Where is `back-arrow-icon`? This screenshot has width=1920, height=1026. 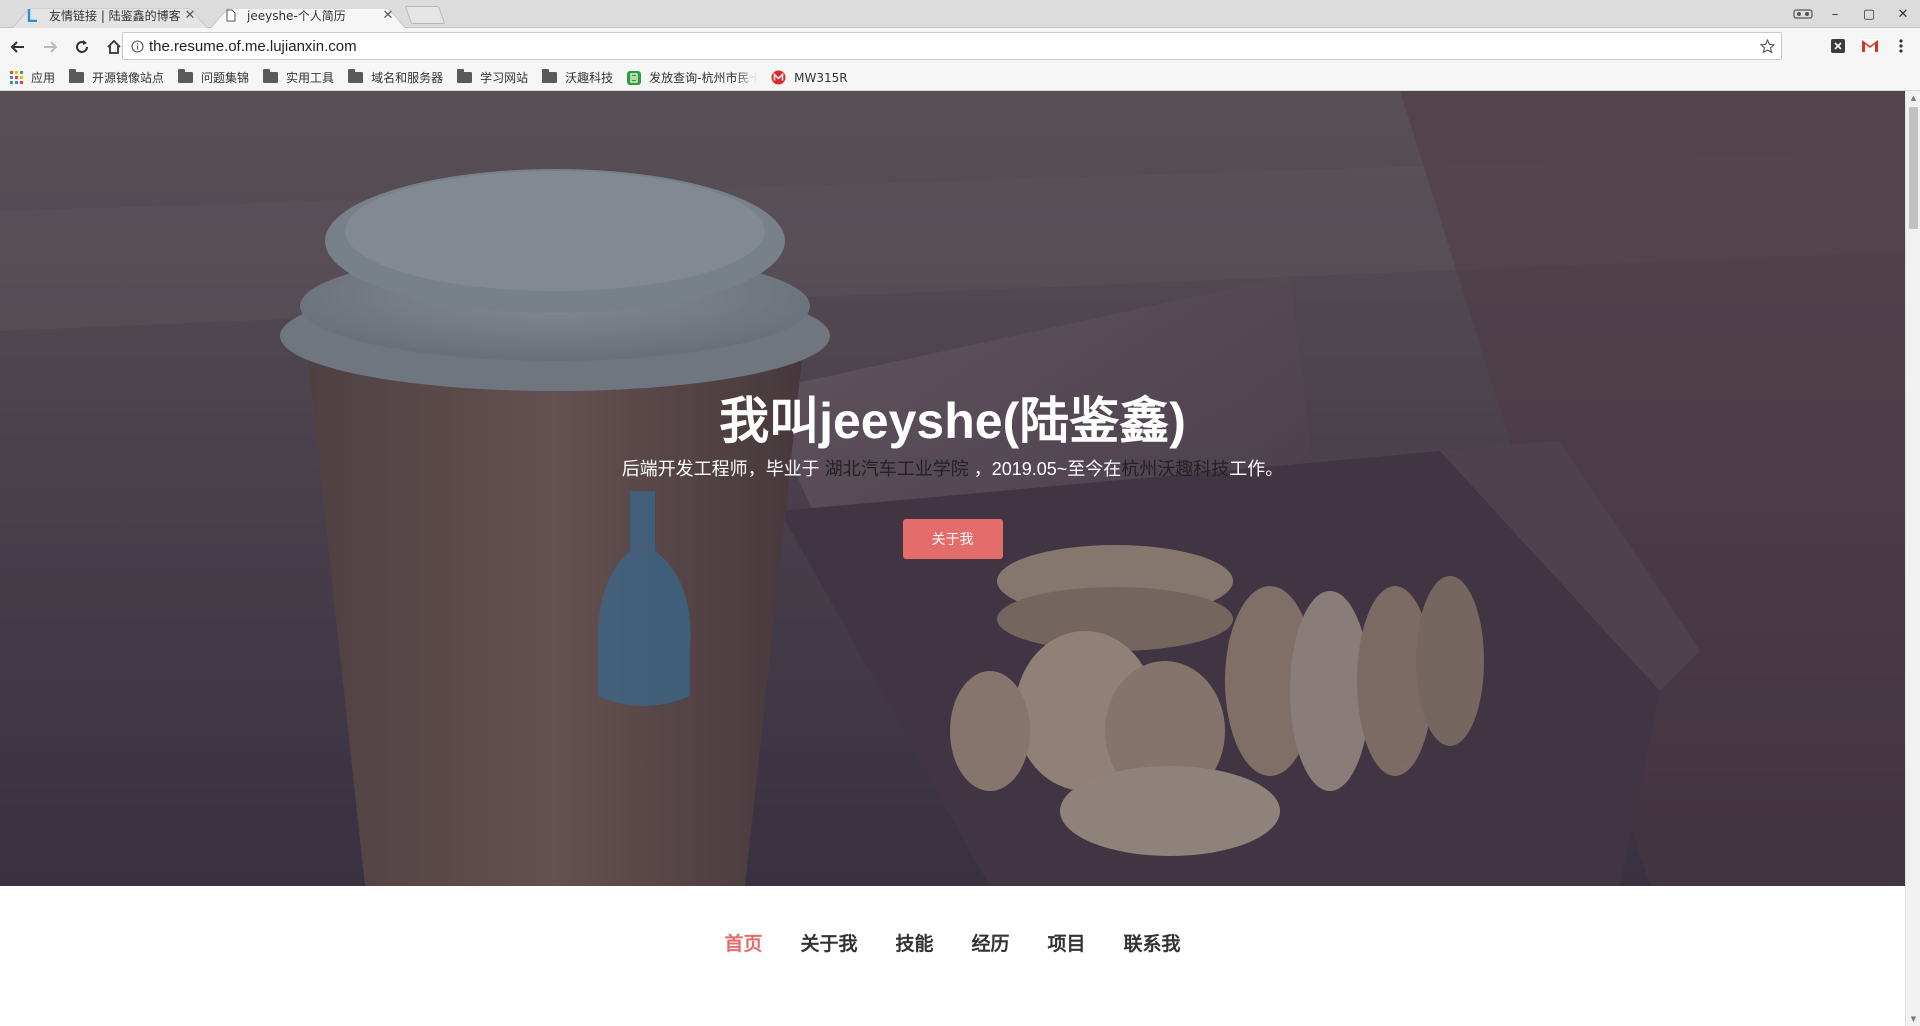 back-arrow-icon is located at coordinates (17, 46).